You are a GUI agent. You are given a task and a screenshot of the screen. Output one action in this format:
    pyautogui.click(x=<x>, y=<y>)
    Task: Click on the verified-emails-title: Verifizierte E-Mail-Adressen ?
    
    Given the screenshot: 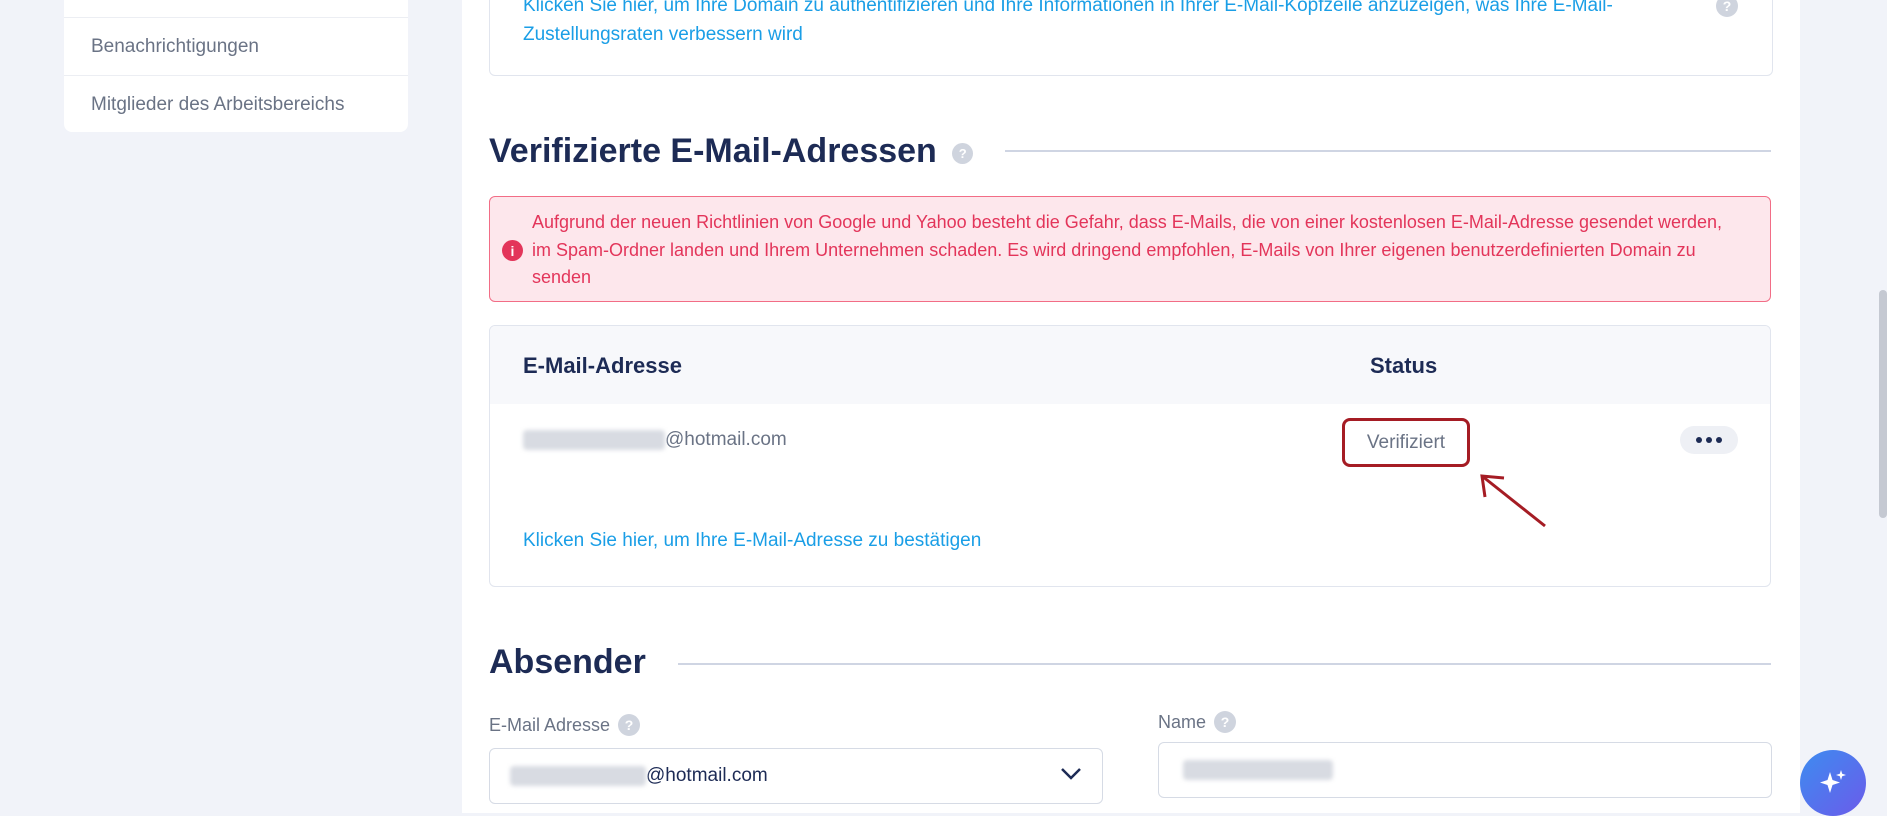 What is the action you would take?
    pyautogui.click(x=731, y=151)
    